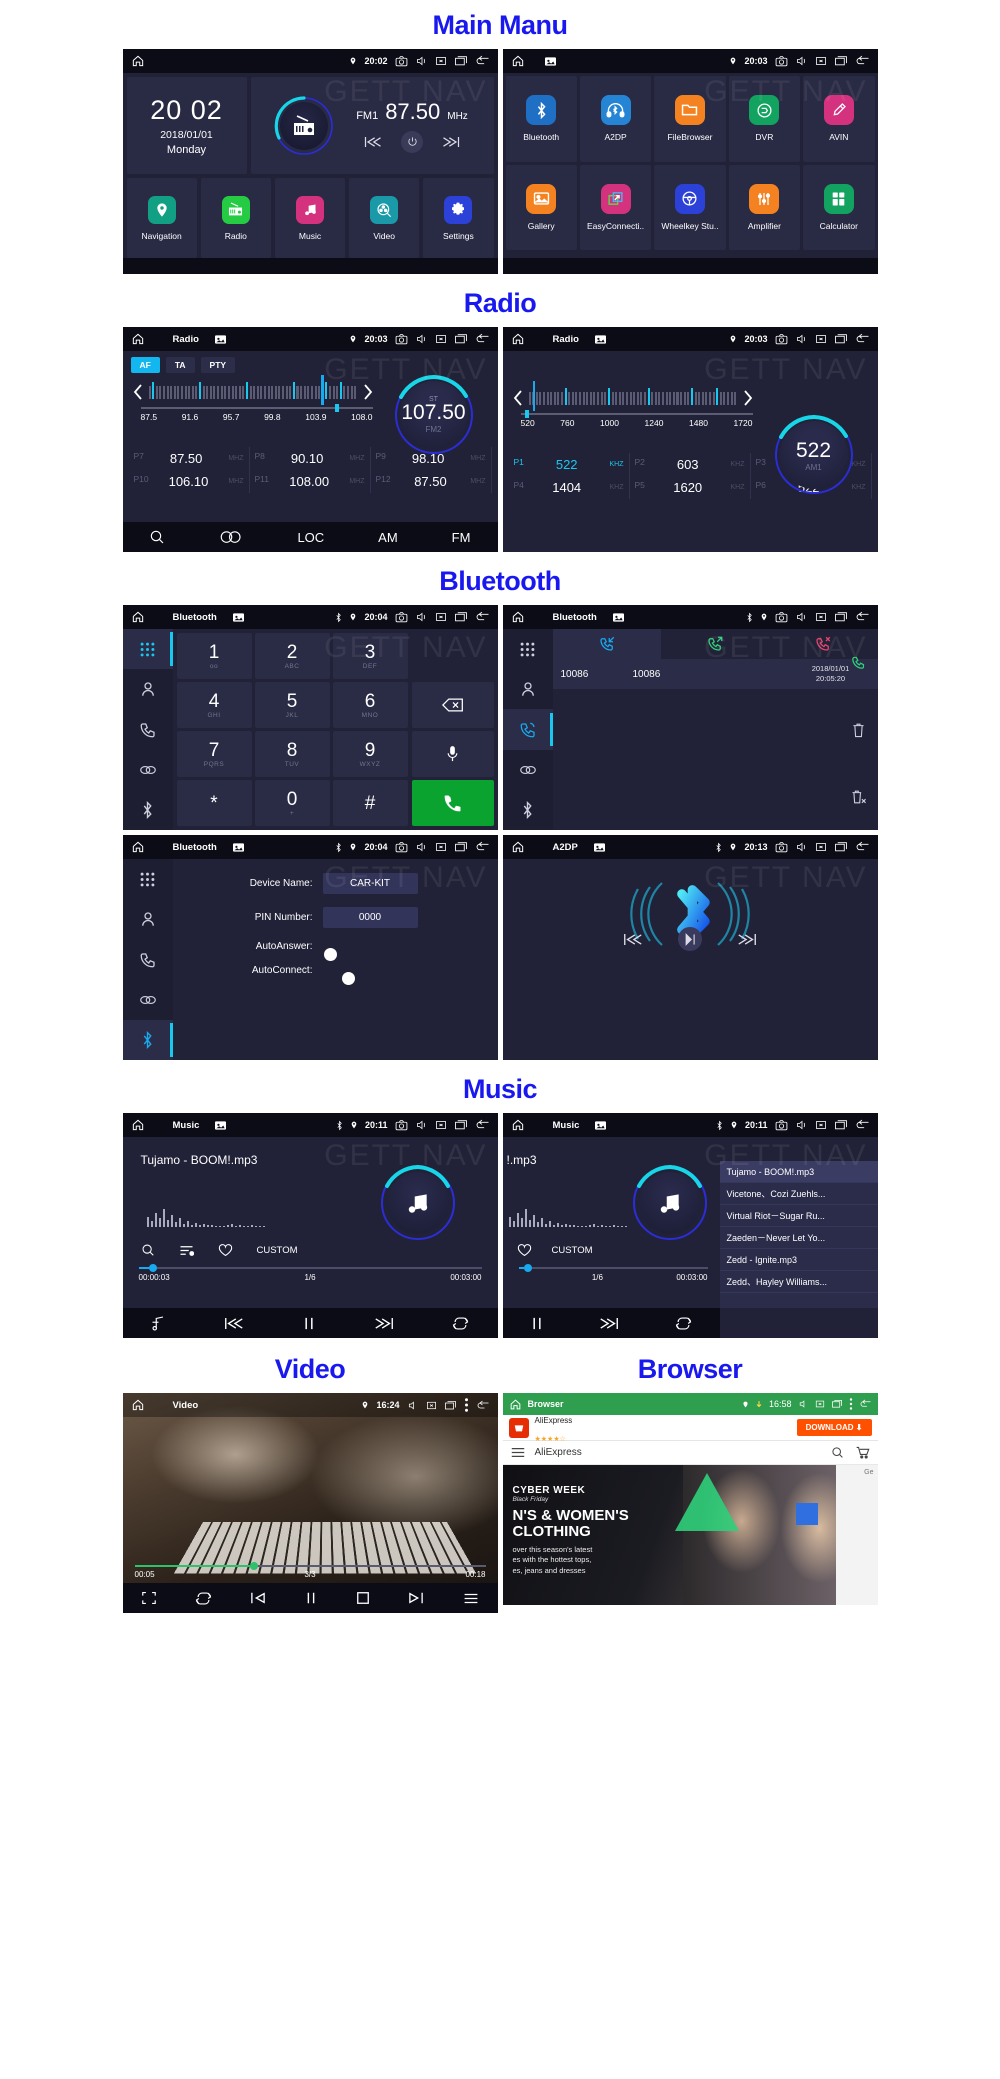 The width and height of the screenshot is (1000, 2079). Describe the element at coordinates (310, 218) in the screenshot. I see `app-music: Music` at that location.